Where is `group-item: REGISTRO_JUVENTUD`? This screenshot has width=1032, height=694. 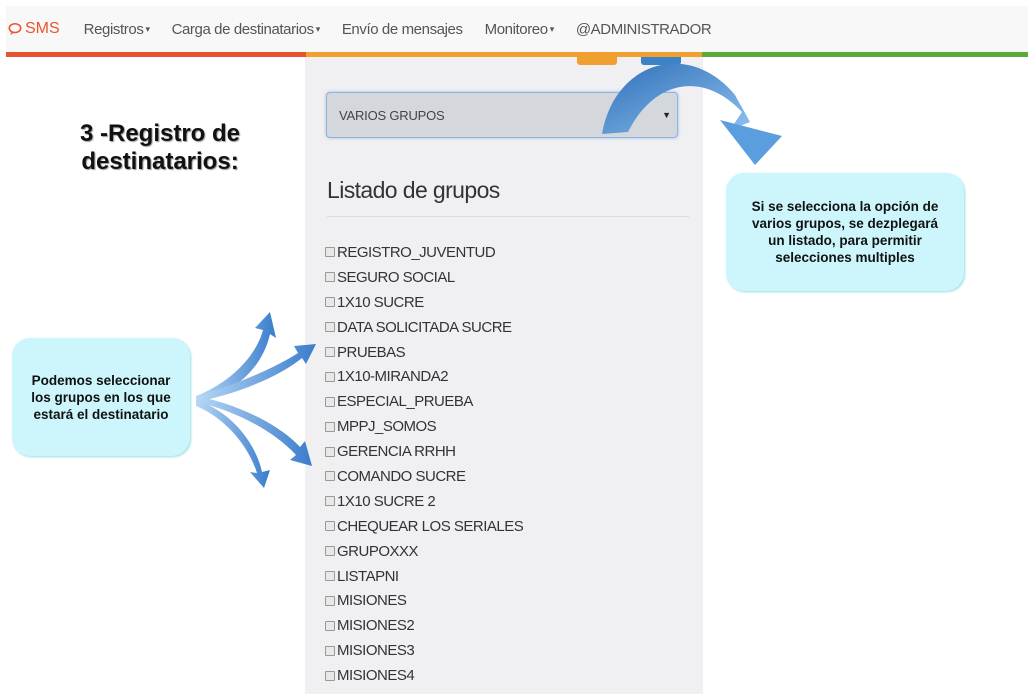 group-item: REGISTRO_JUVENTUD is located at coordinates (424, 252).